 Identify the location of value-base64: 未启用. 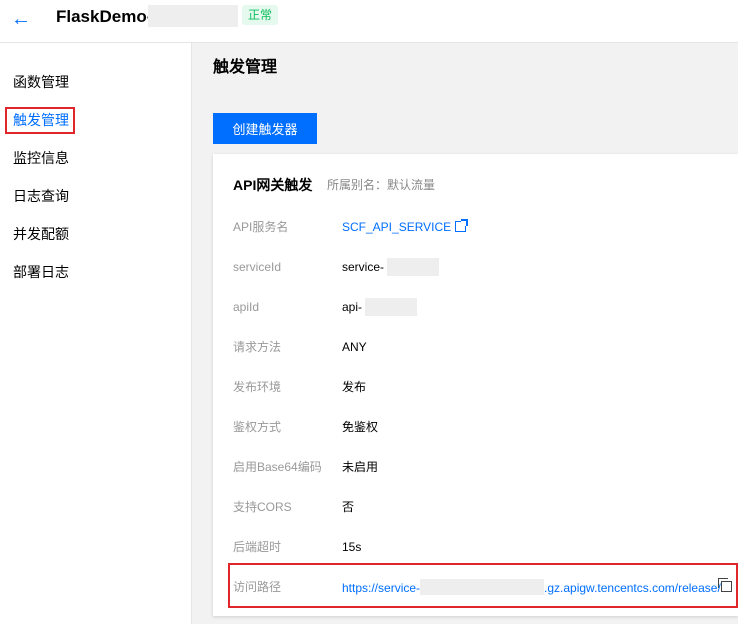
(360, 467).